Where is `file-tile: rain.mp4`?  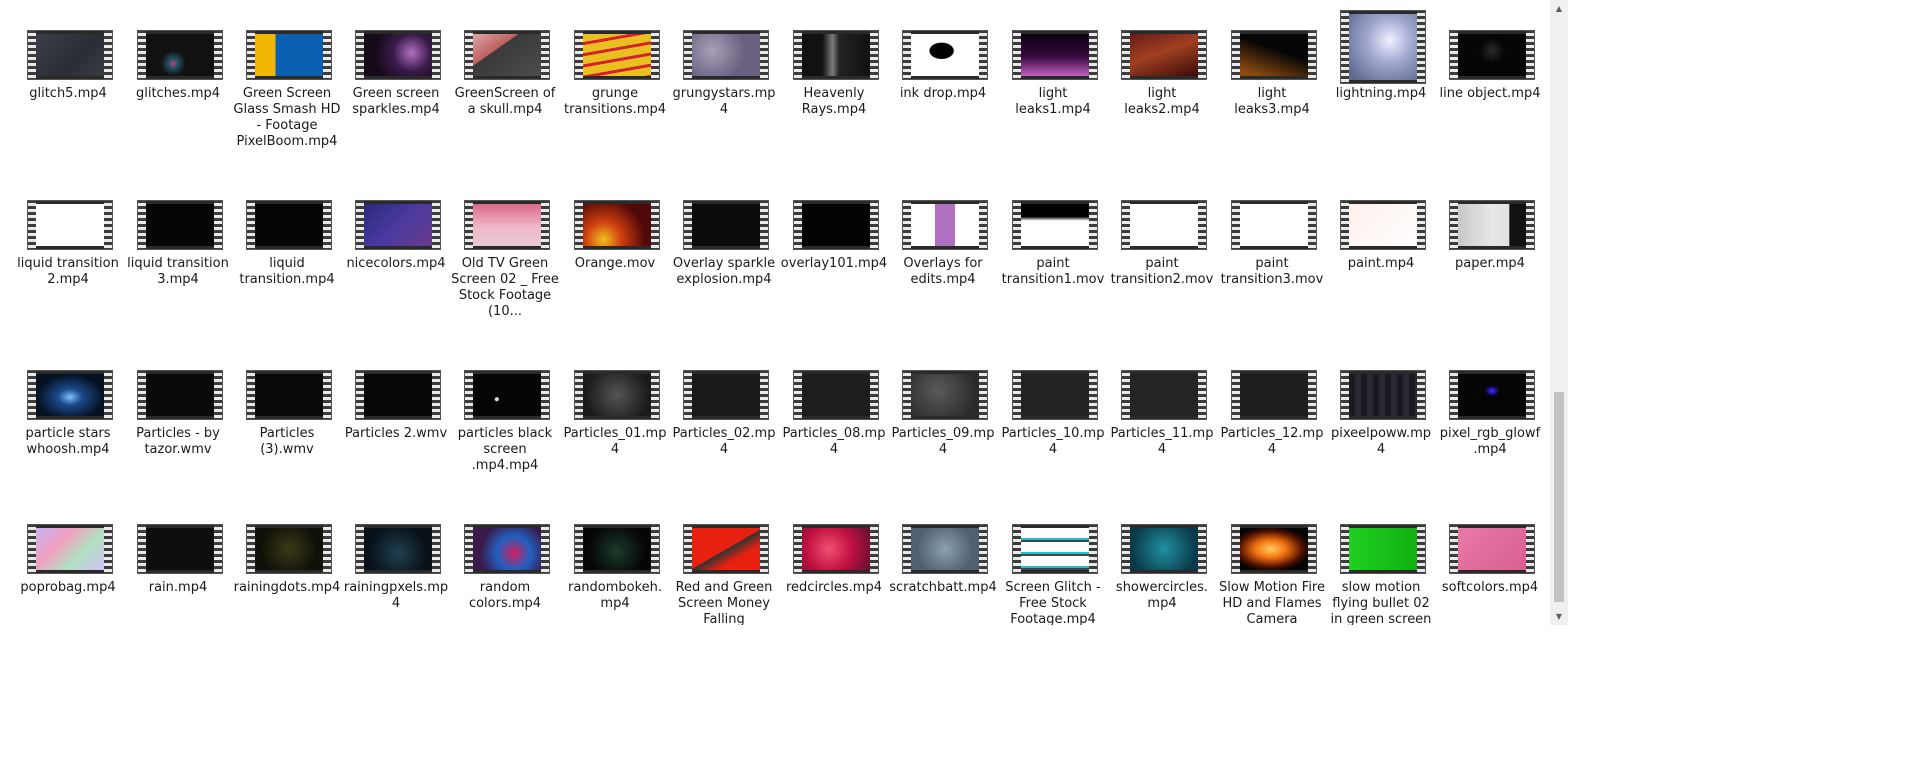
file-tile: rain.mp4 is located at coordinates (178, 575).